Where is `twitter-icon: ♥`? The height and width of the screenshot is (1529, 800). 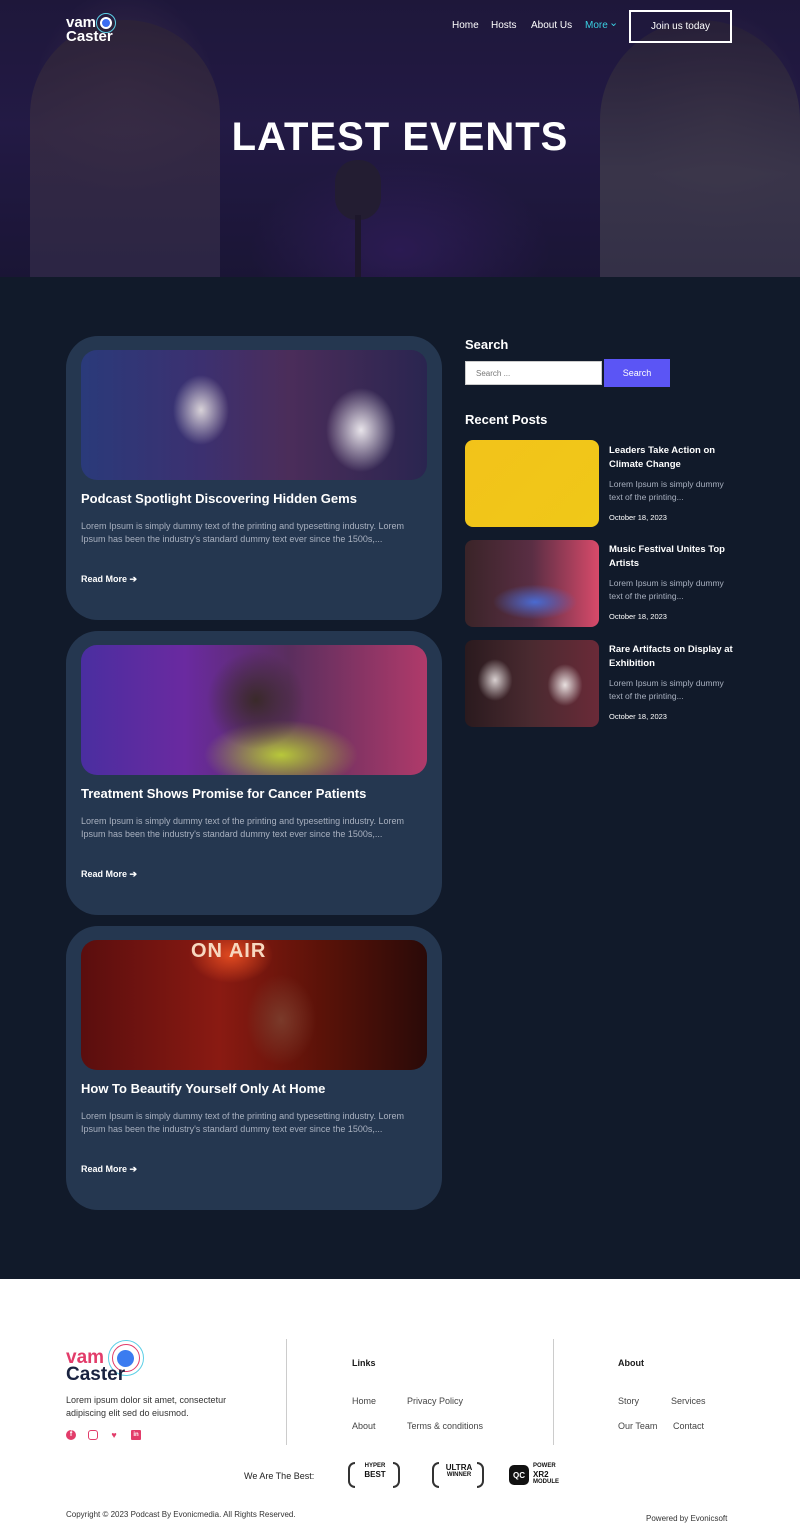 twitter-icon: ♥ is located at coordinates (114, 1435).